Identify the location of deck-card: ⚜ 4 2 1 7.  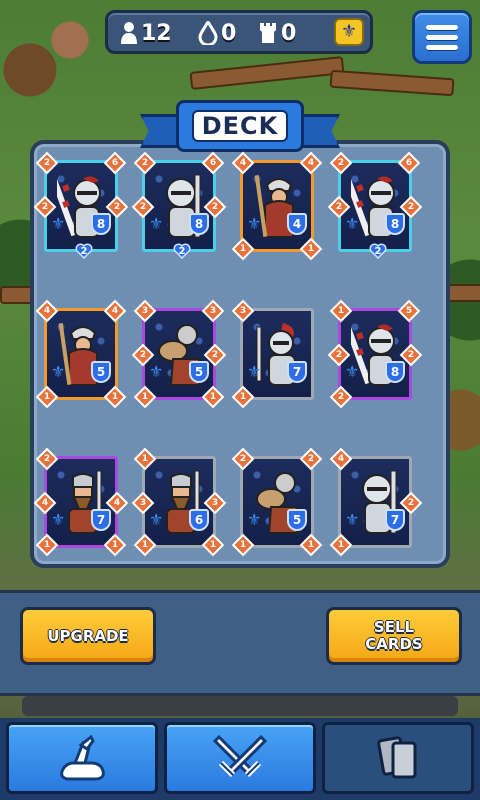
(376, 502).